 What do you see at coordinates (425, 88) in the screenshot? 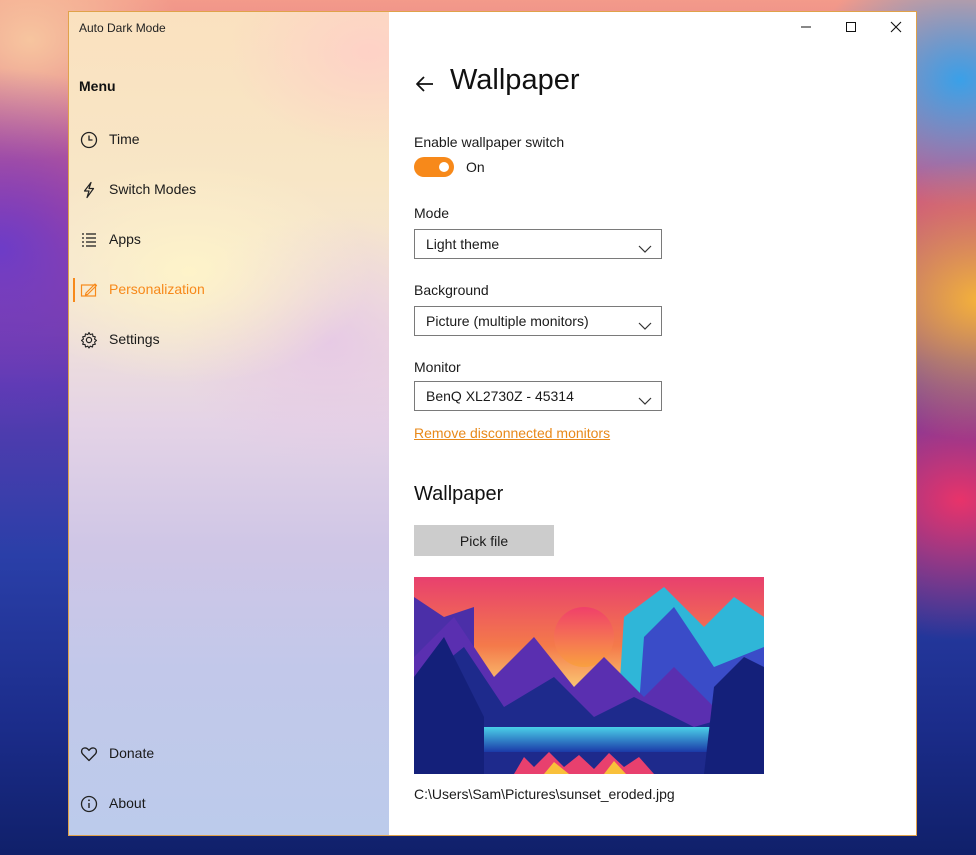
I see `back-arrow-icon` at bounding box center [425, 88].